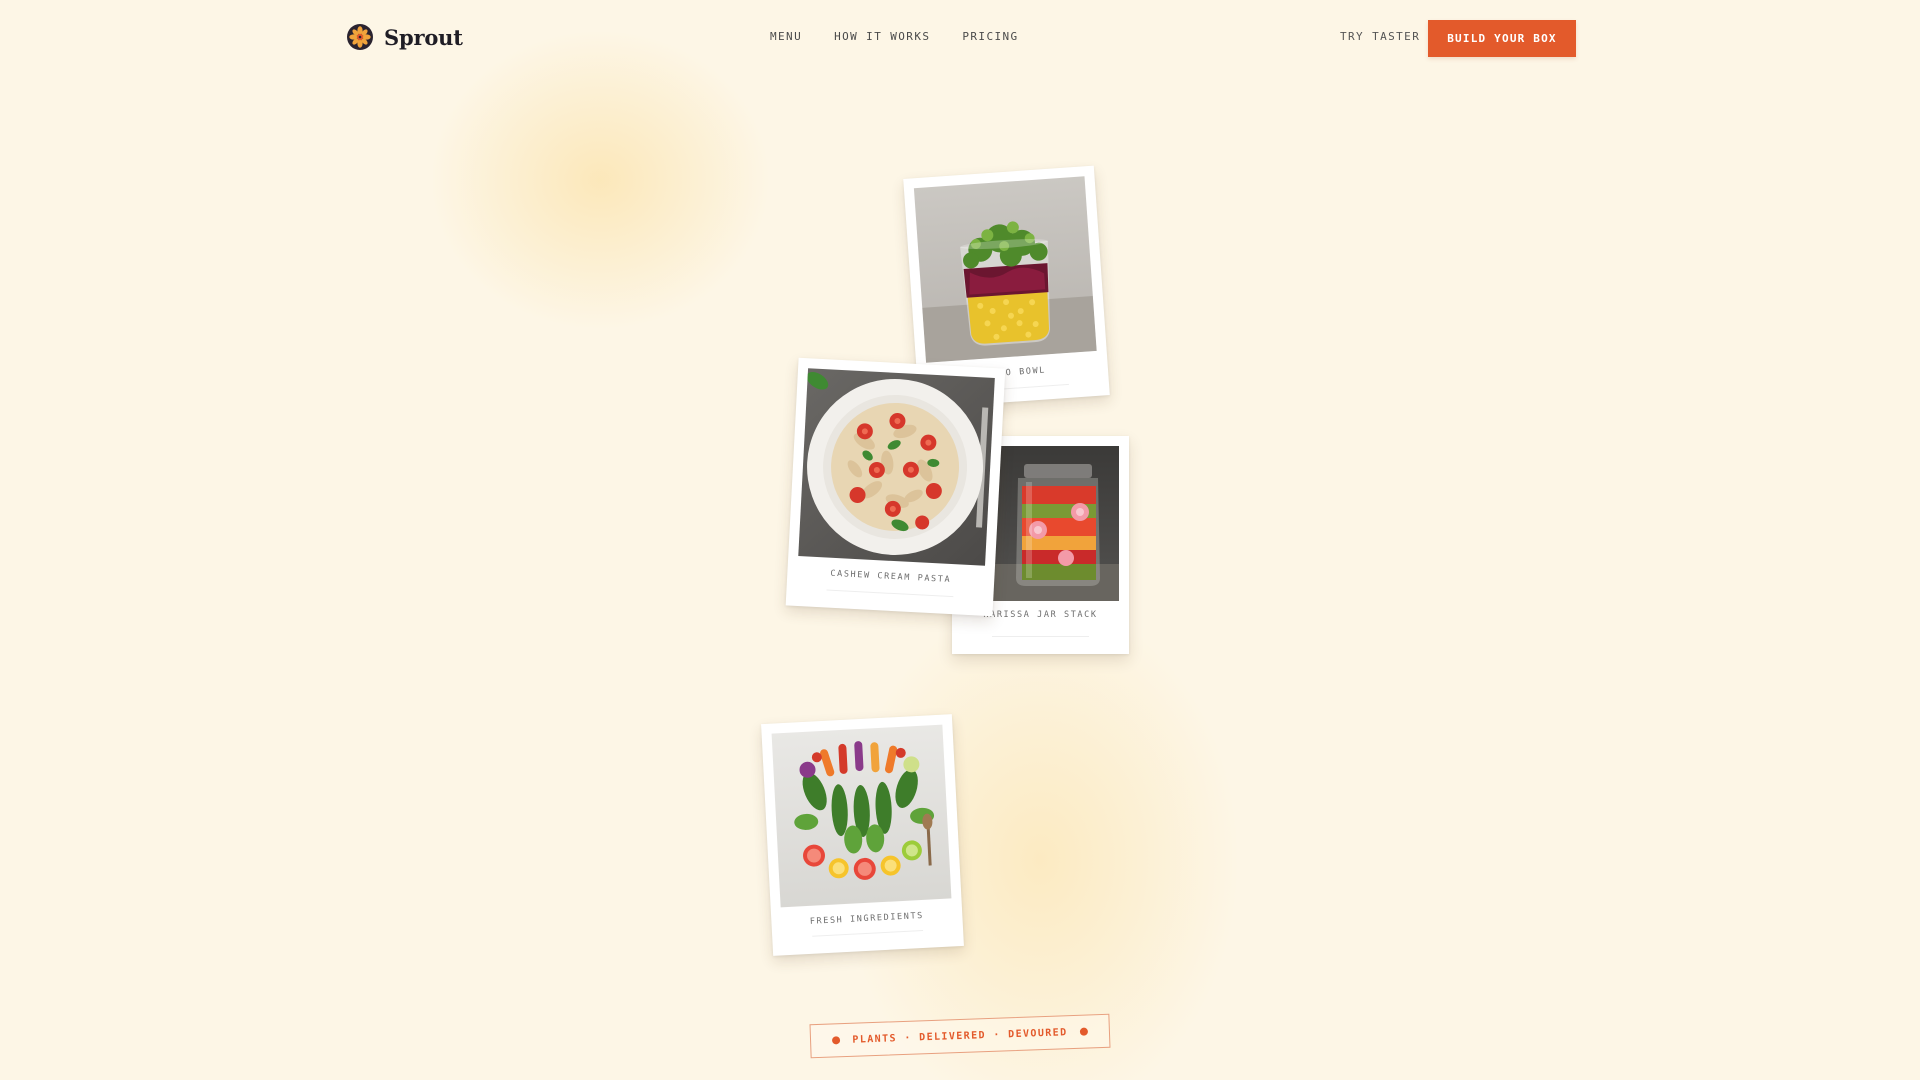 The height and width of the screenshot is (1080, 1920). I want to click on brand-name: Sprout, so click(423, 37).